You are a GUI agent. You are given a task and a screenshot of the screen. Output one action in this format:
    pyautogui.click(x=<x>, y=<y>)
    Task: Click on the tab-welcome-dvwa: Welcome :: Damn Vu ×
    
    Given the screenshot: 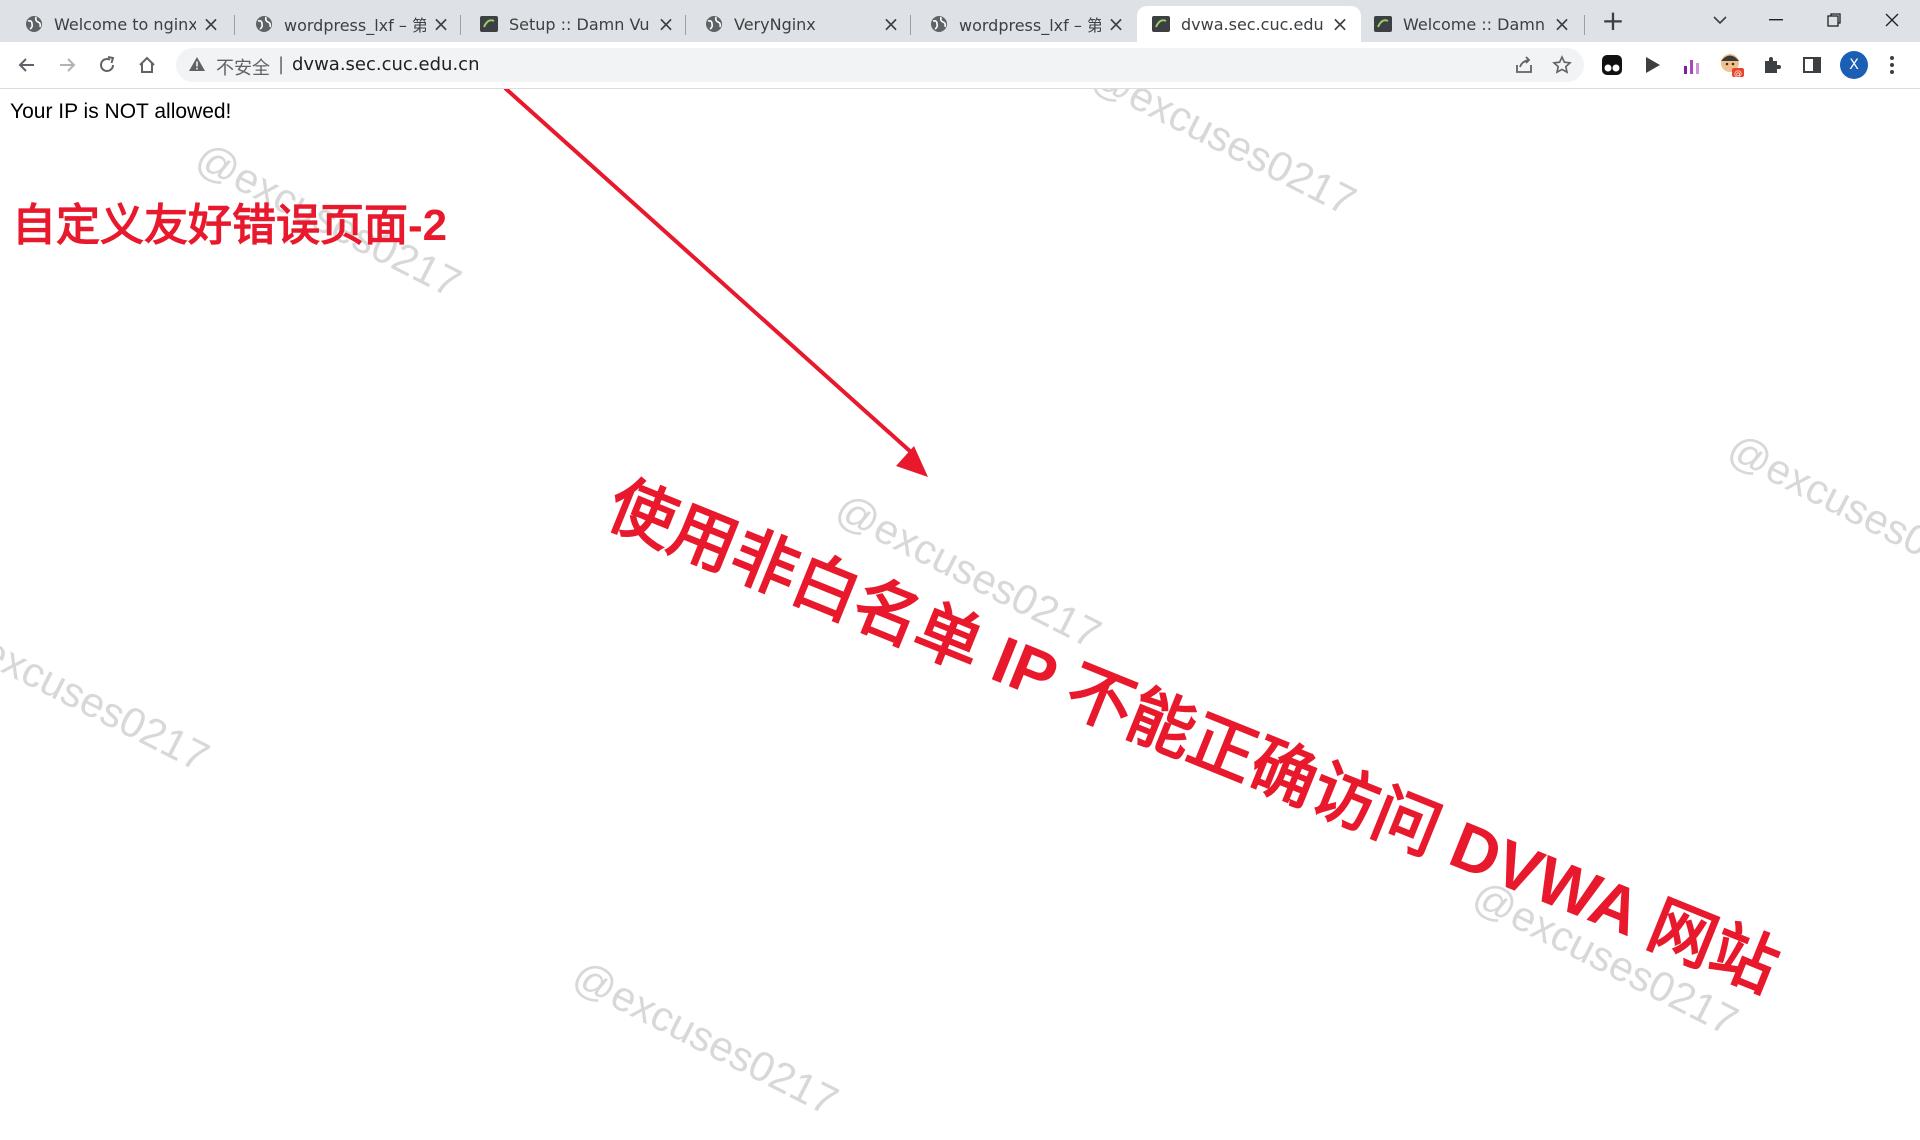 What is the action you would take?
    pyautogui.click(x=1472, y=24)
    